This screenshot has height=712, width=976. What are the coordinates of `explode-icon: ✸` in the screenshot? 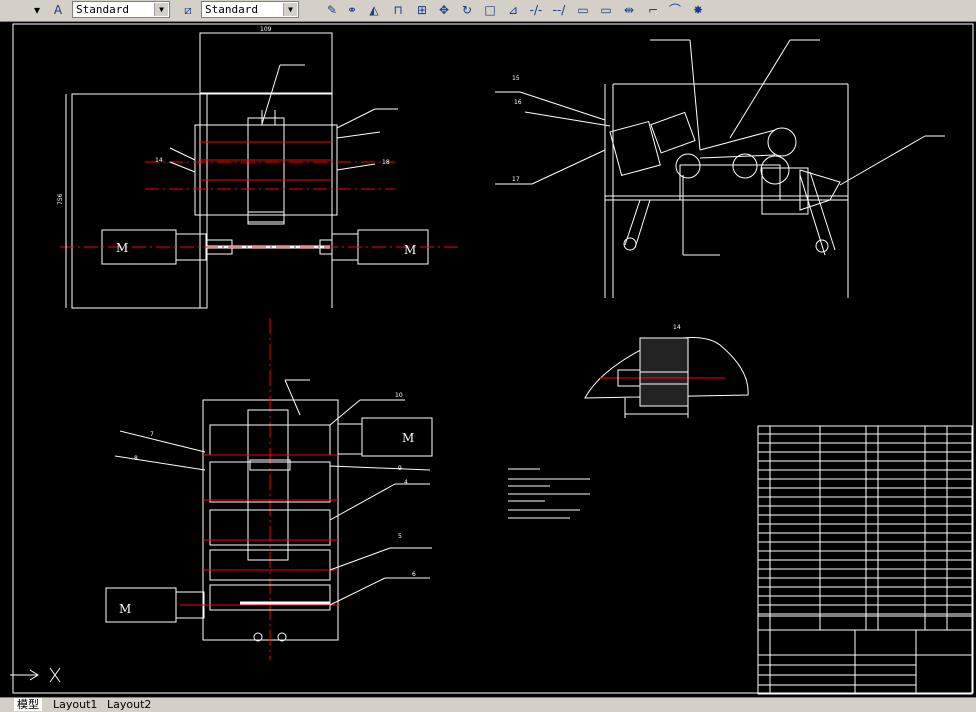 It's located at (698, 10).